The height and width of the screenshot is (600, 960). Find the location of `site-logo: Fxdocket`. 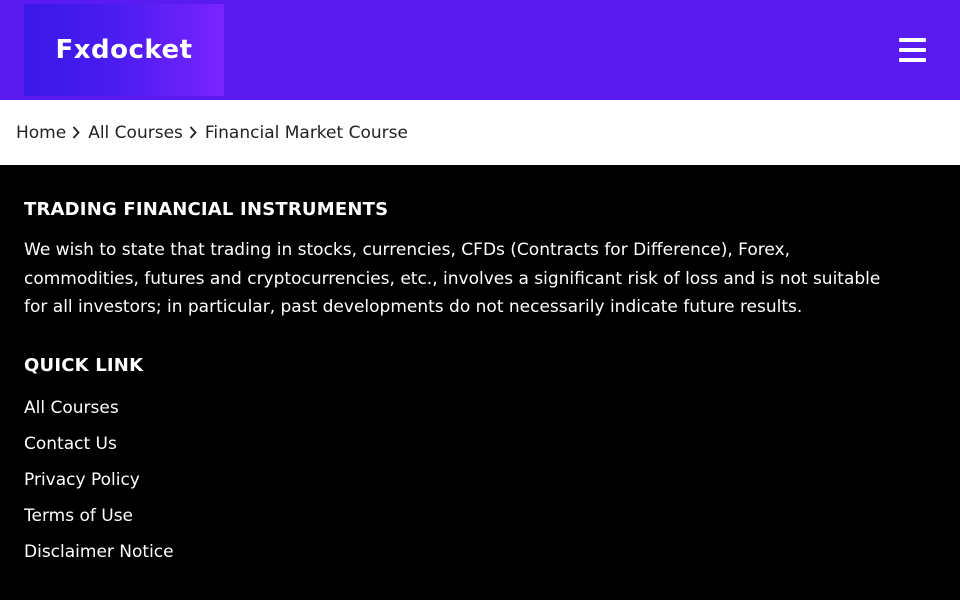

site-logo: Fxdocket is located at coordinates (124, 50).